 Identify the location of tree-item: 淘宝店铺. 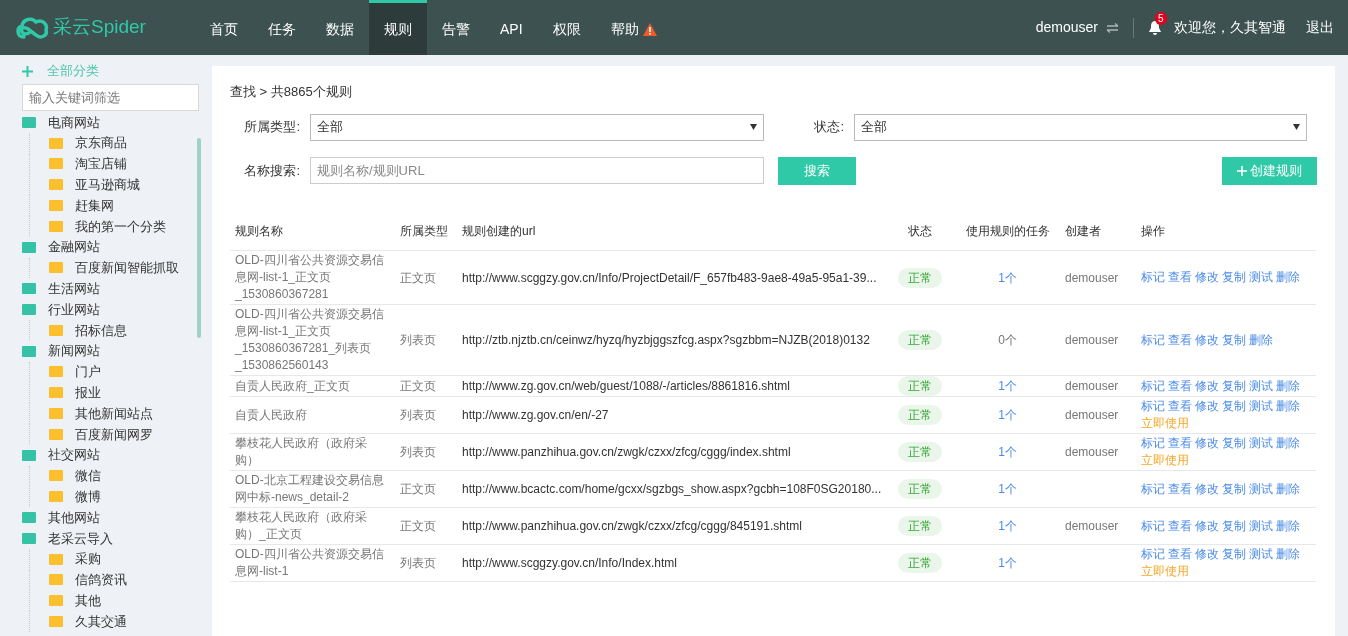
(101, 164).